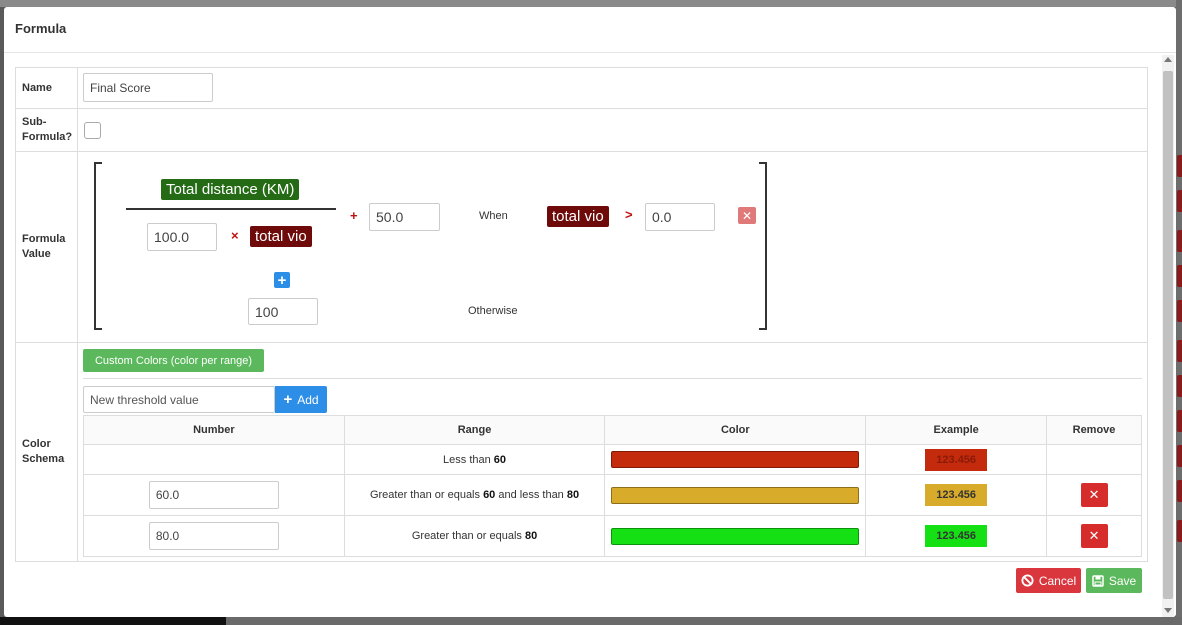 The height and width of the screenshot is (625, 1182). What do you see at coordinates (148, 87) in the screenshot?
I see `name-input: Final Score` at bounding box center [148, 87].